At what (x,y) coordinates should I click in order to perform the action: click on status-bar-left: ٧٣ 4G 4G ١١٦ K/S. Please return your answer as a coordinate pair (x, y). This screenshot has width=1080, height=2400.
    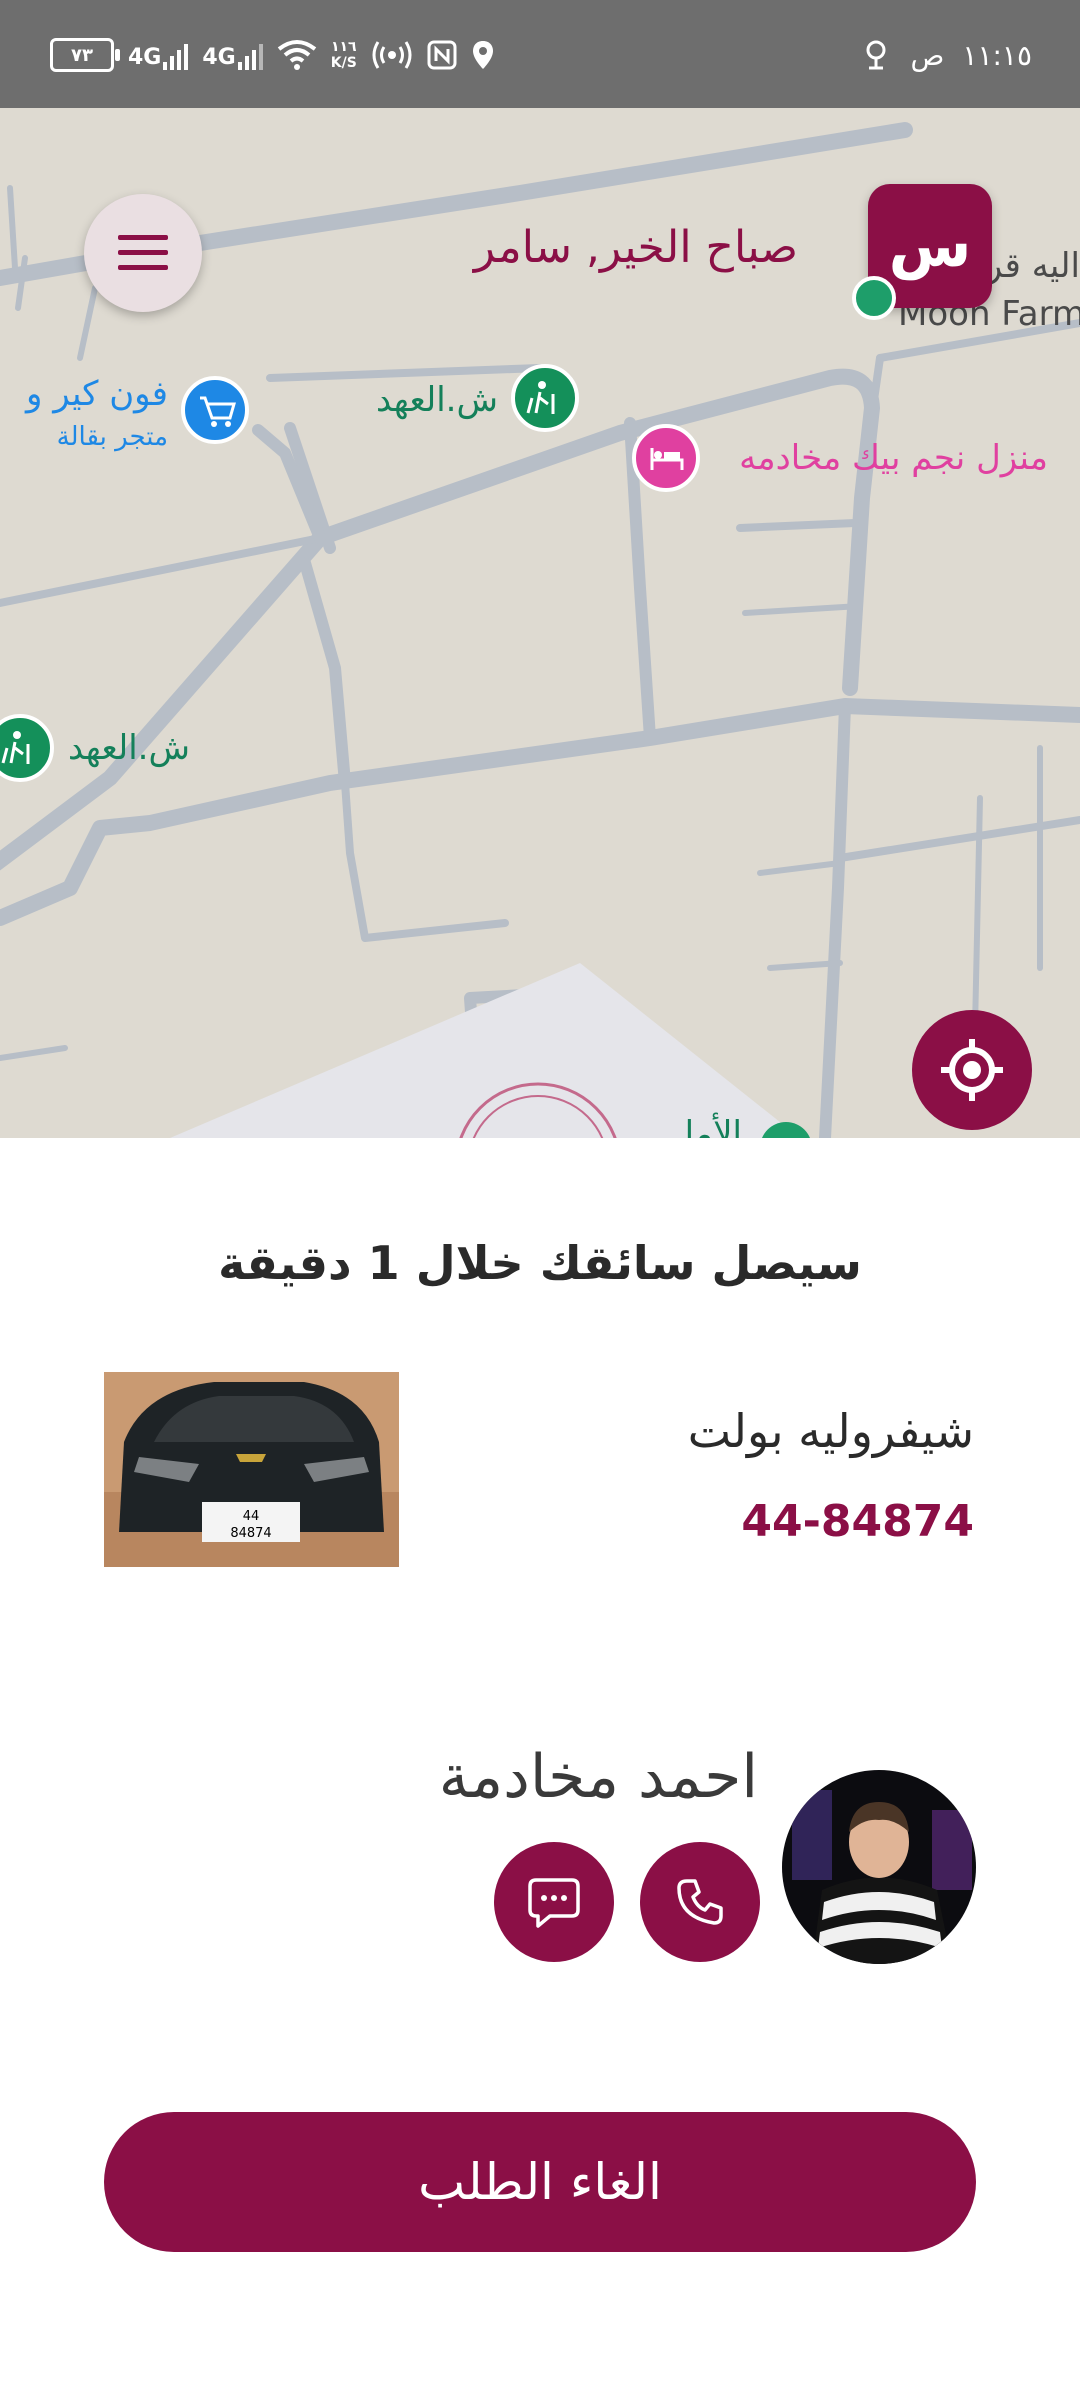
    Looking at the image, I should click on (272, 55).